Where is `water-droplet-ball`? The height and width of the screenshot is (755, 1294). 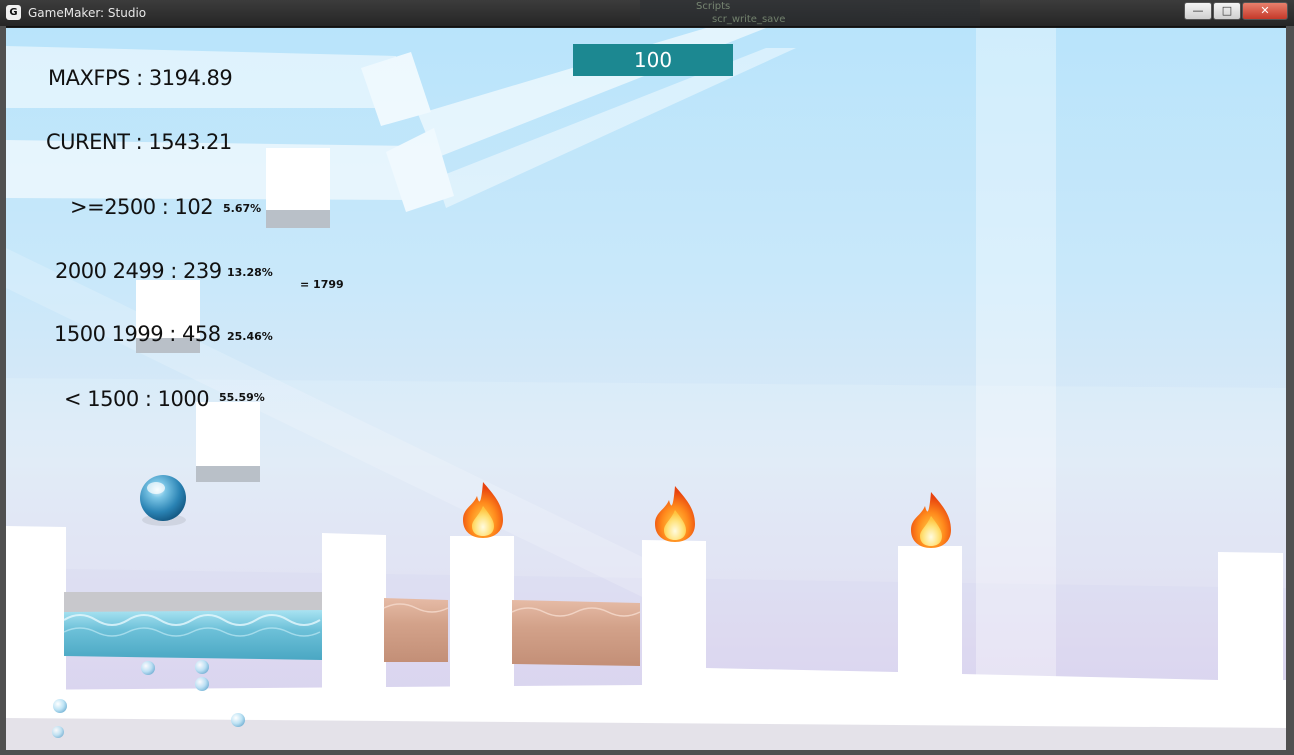 water-droplet-ball is located at coordinates (163, 500).